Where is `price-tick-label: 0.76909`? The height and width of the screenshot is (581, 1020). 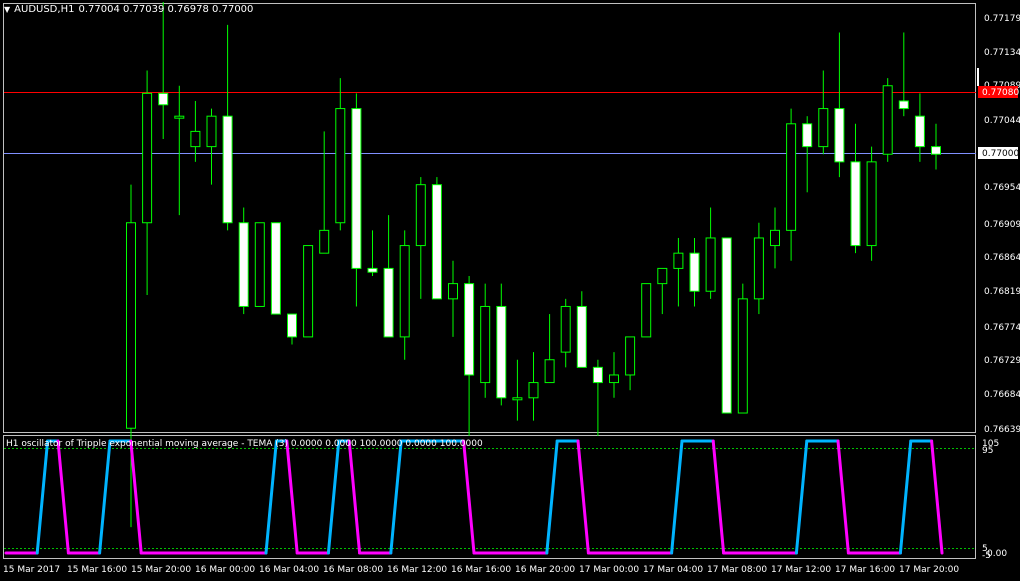
price-tick-label: 0.76909 is located at coordinates (1002, 225).